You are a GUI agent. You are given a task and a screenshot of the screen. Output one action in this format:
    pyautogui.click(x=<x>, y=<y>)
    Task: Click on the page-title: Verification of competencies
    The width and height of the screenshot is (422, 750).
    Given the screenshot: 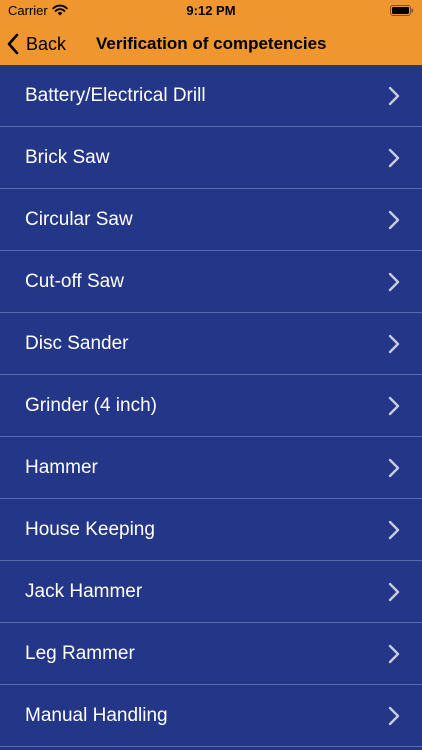 What is the action you would take?
    pyautogui.click(x=211, y=43)
    